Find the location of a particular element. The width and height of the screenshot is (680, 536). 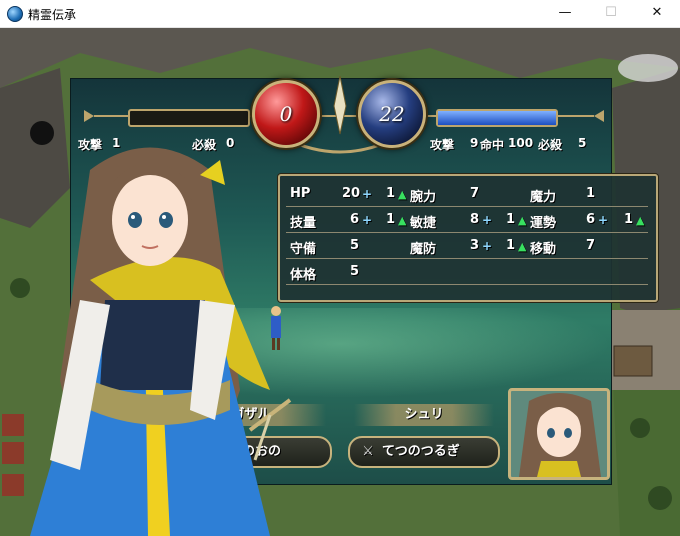

stat-skill-value: 6 is located at coordinates (355, 219).